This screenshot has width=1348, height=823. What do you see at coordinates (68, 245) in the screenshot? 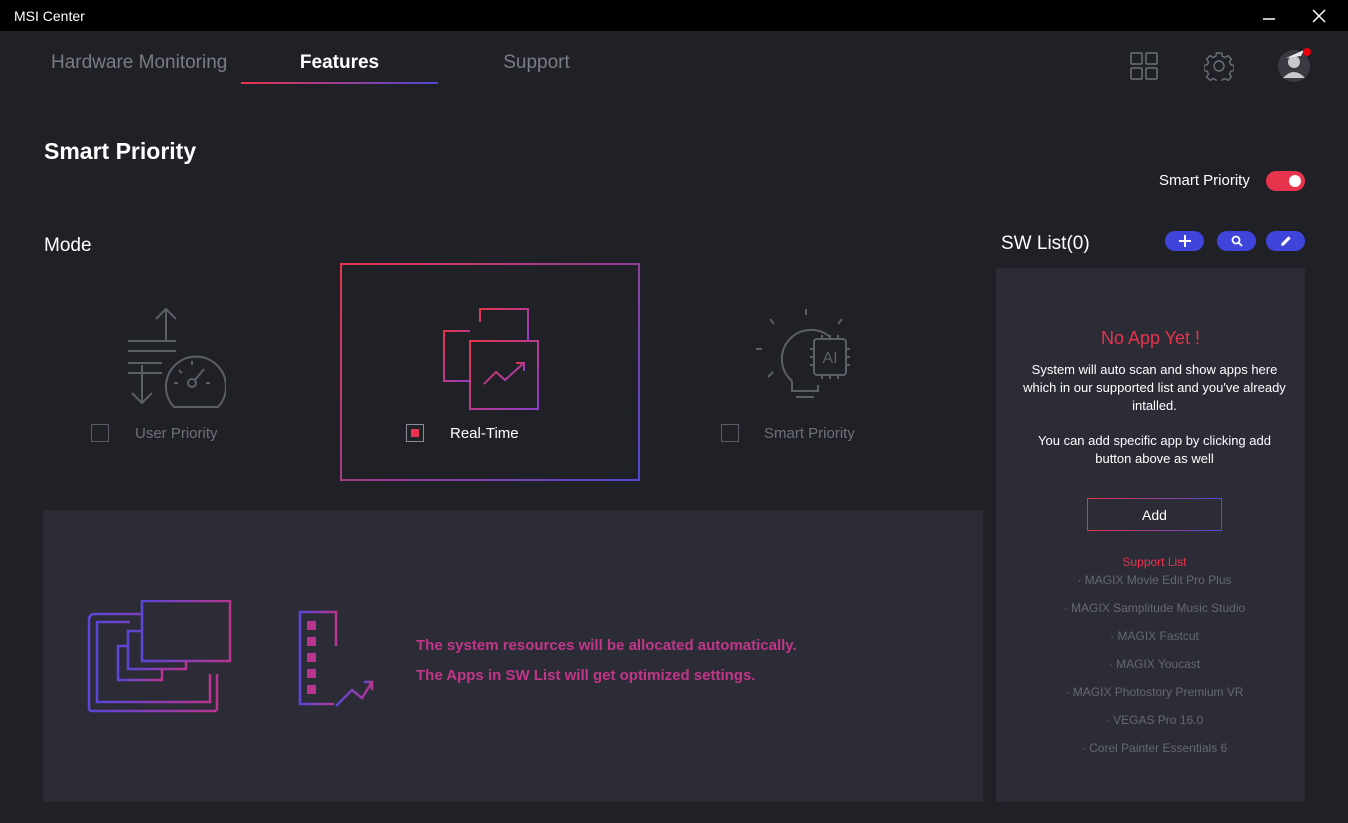
I see `mode-label: Mode` at bounding box center [68, 245].